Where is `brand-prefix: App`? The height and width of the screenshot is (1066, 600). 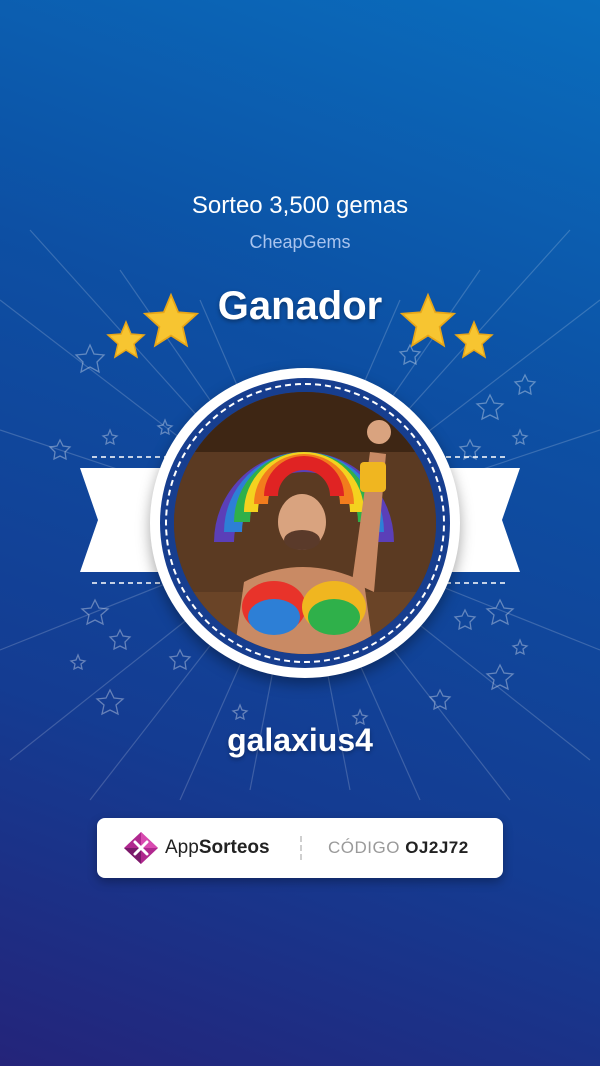
brand-prefix: App is located at coordinates (182, 847).